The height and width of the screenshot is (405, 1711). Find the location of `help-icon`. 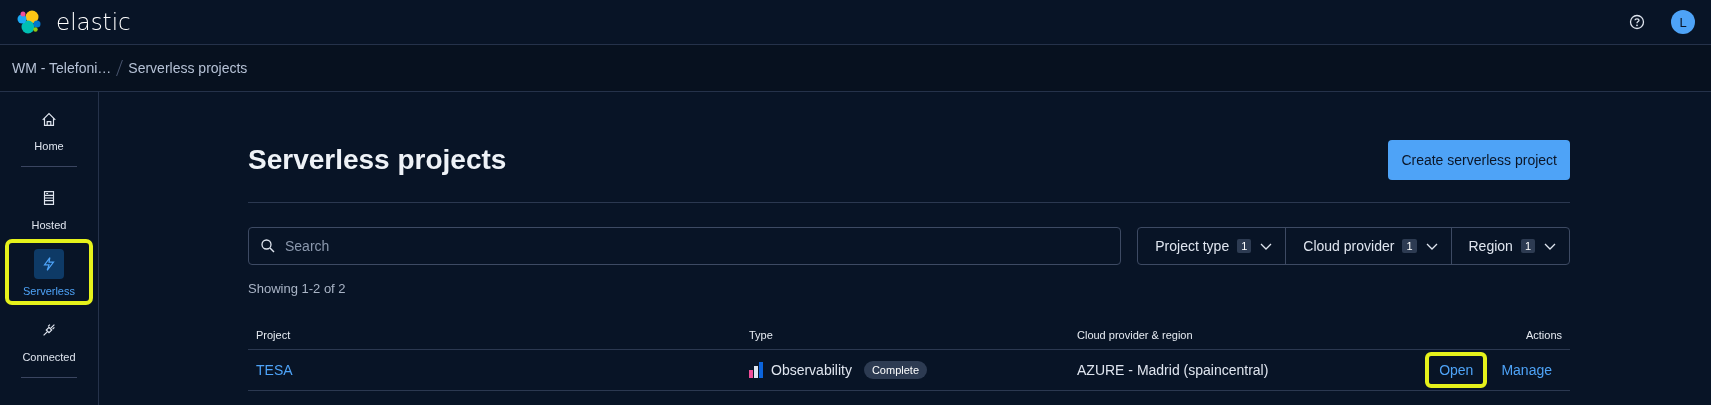

help-icon is located at coordinates (1637, 22).